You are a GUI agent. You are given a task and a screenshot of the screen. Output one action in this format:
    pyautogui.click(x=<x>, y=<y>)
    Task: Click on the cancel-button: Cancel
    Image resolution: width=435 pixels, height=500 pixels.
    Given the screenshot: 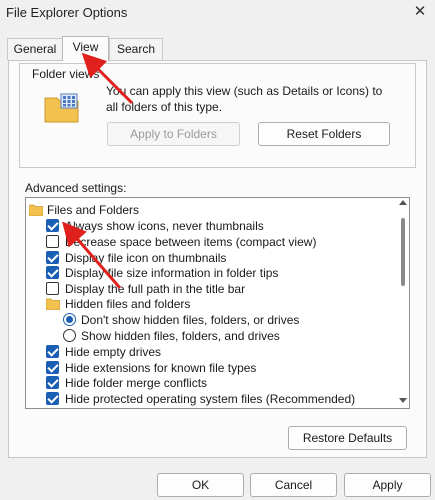 What is the action you would take?
    pyautogui.click(x=293, y=485)
    